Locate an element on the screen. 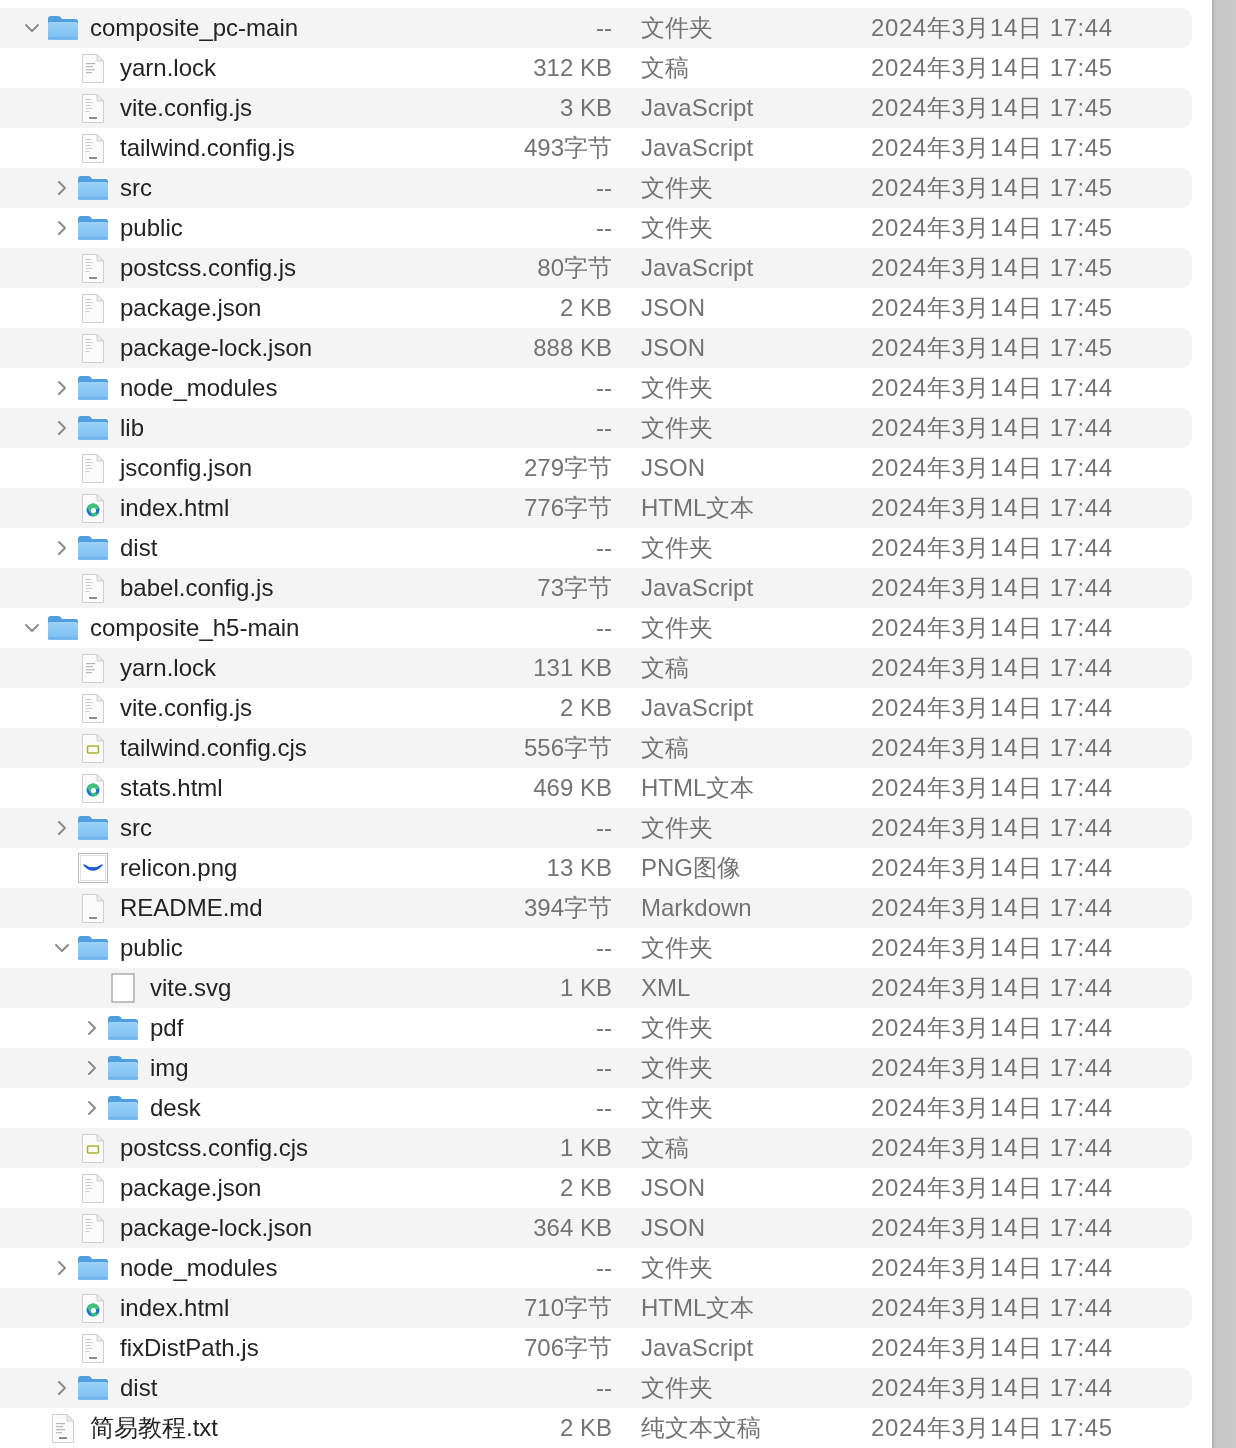 This screenshot has height=1448, width=1236. file-name: postcss.config.js is located at coordinates (208, 268).